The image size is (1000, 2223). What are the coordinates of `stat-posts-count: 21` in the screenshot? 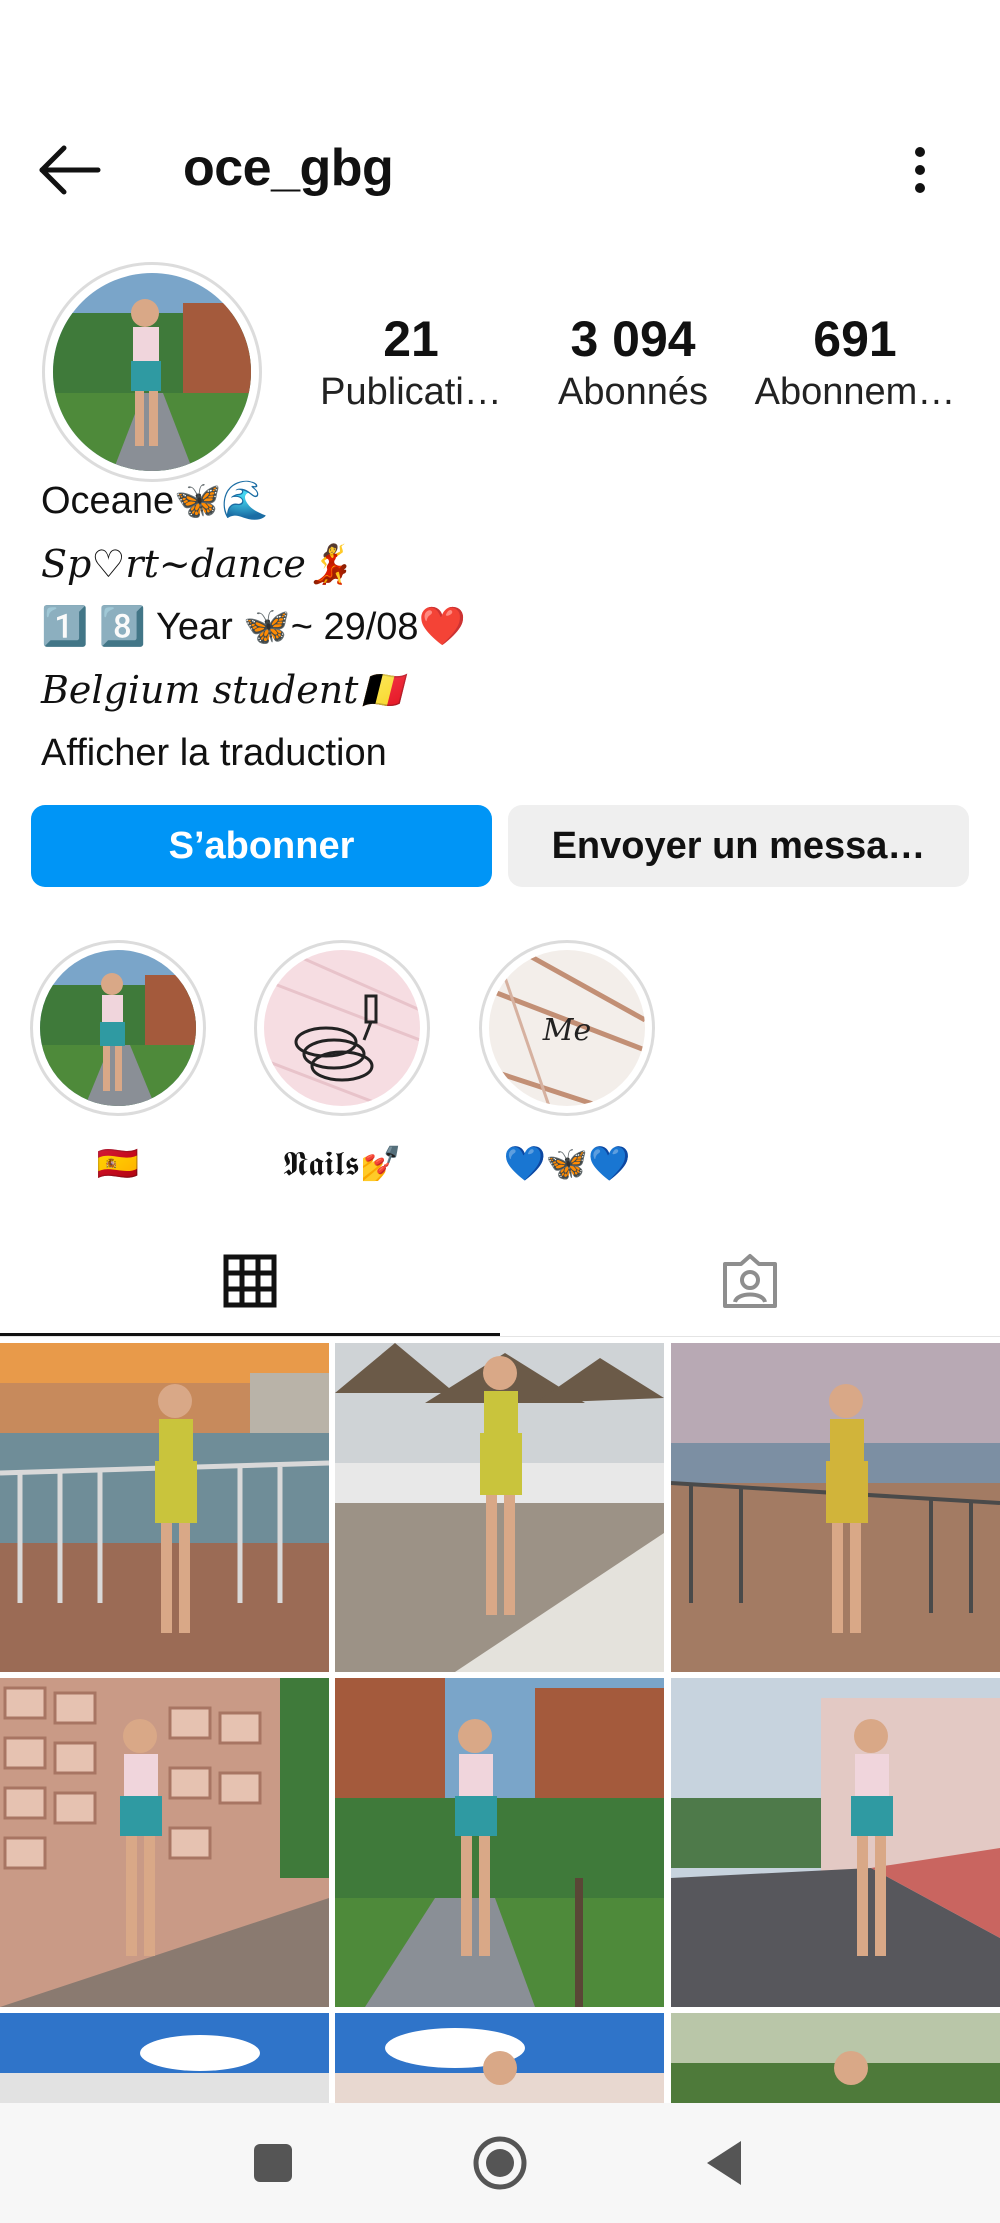 It's located at (411, 339).